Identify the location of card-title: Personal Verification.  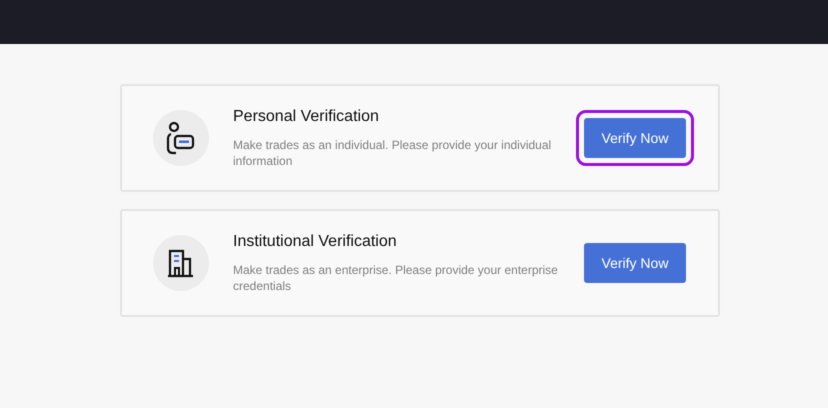
(306, 117).